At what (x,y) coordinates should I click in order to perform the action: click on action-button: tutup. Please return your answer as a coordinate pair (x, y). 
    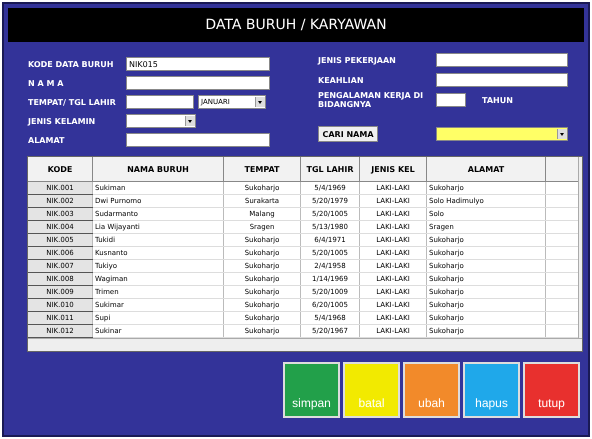
    Looking at the image, I should click on (551, 390).